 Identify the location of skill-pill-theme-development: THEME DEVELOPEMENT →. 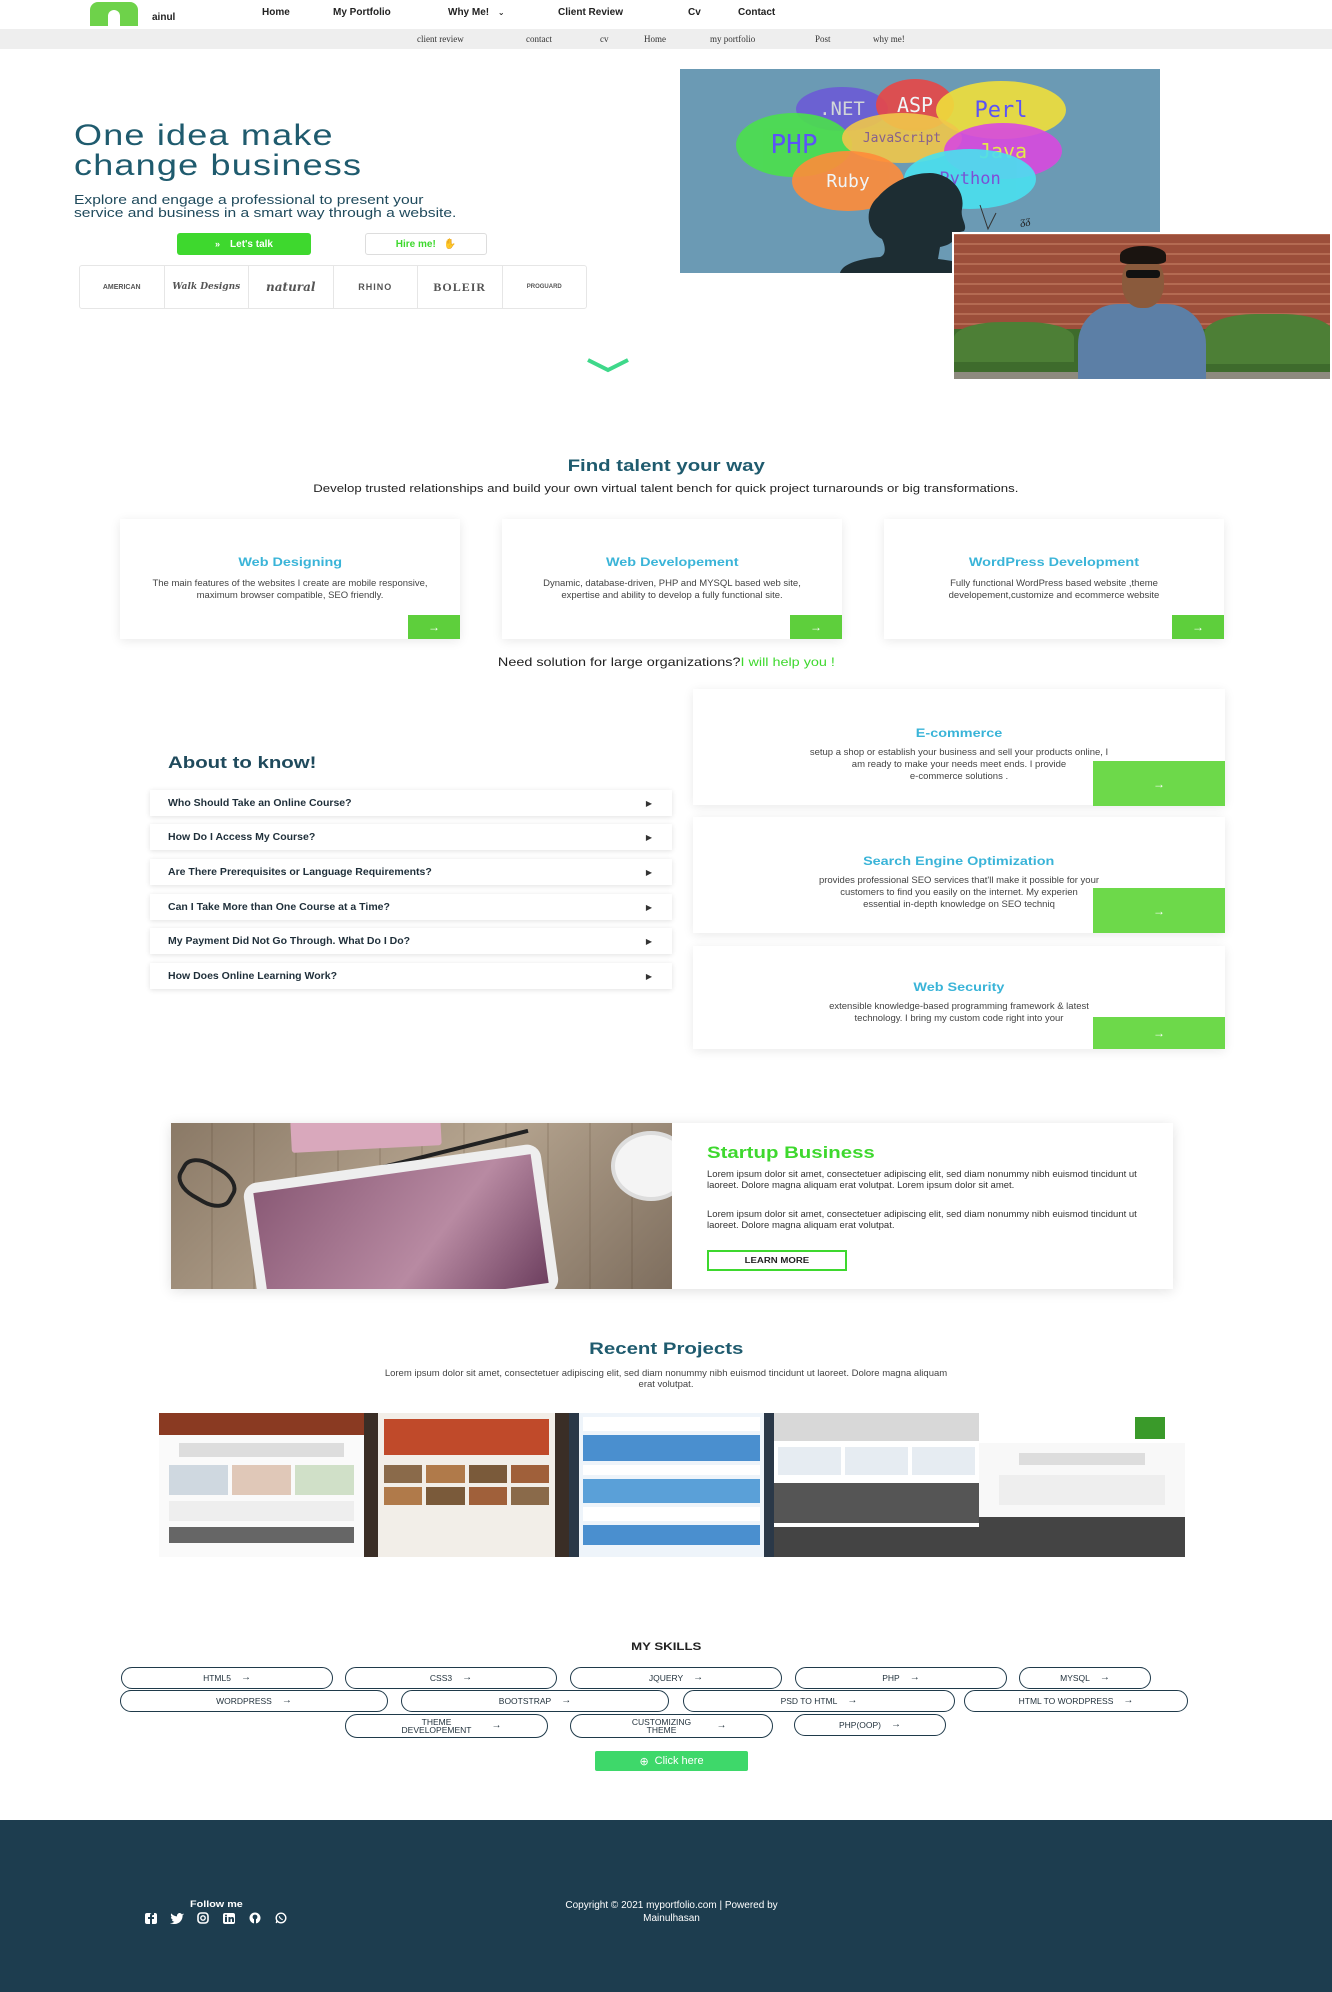
(446, 1726).